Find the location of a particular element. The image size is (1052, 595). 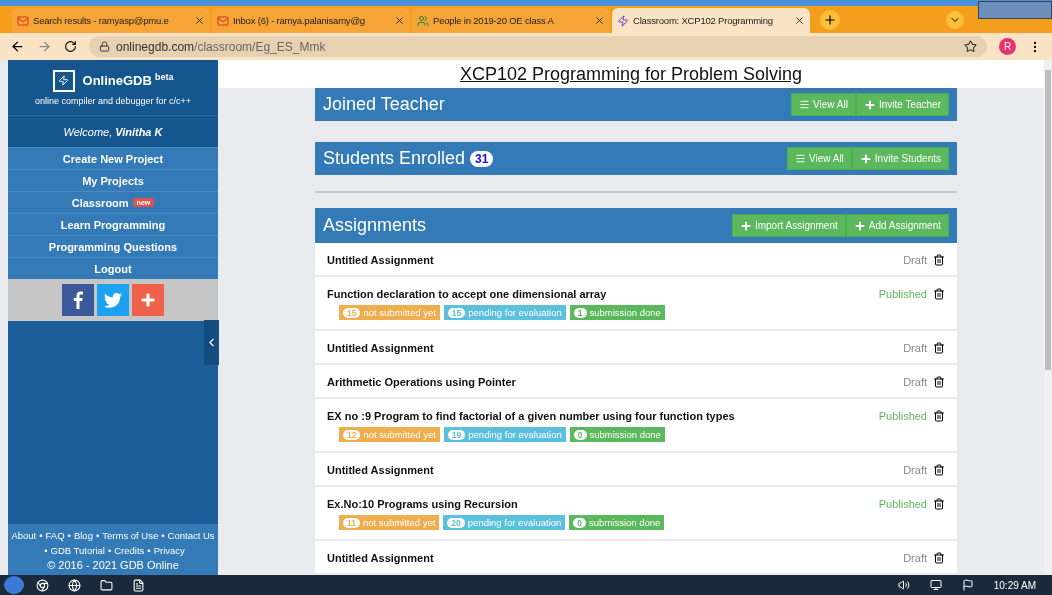

star-icon is located at coordinates (970, 46).